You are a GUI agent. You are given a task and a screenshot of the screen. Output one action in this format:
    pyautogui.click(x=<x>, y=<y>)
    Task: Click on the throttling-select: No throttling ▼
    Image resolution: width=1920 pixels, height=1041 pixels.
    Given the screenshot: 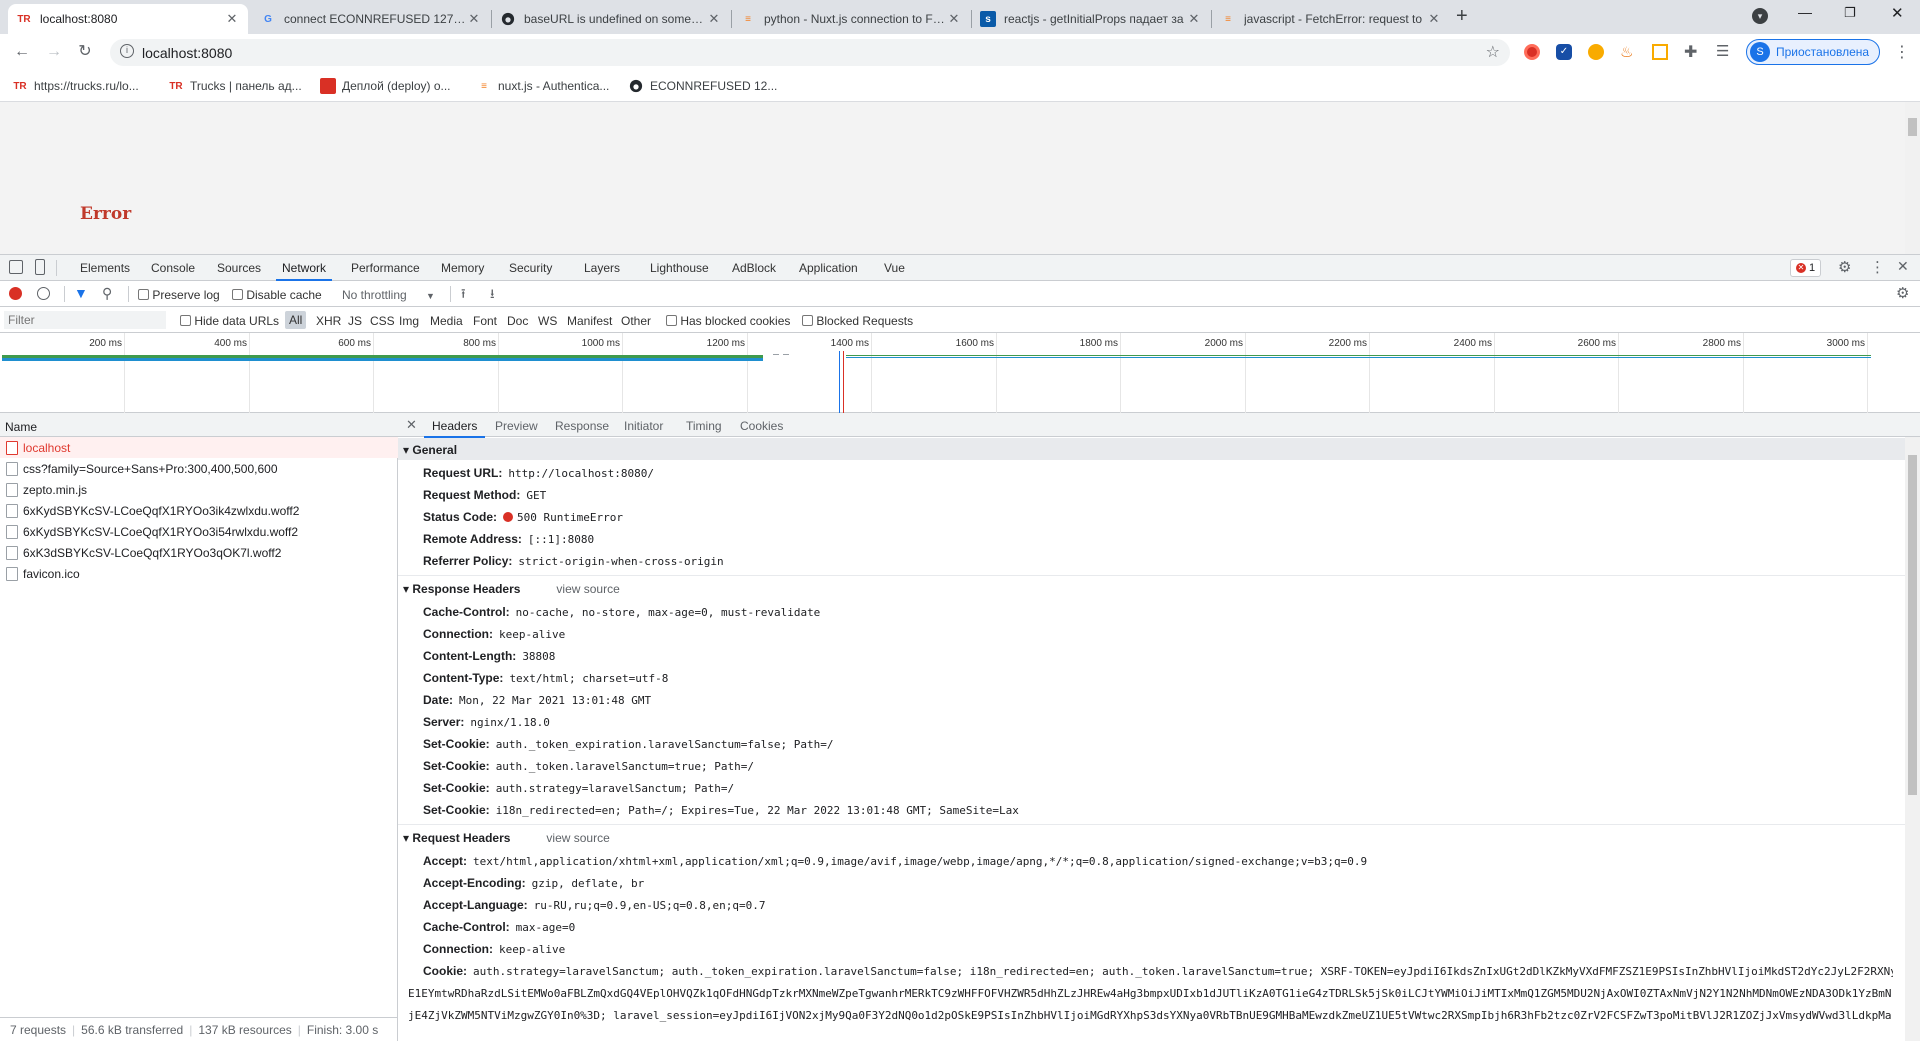 What is the action you would take?
    pyautogui.click(x=388, y=295)
    